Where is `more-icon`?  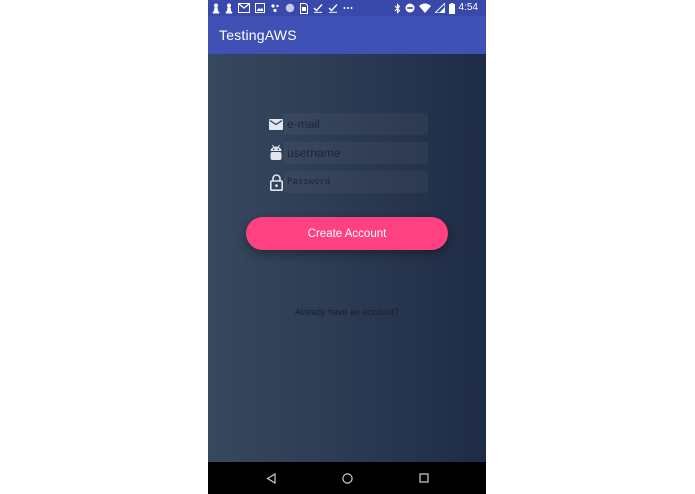 more-icon is located at coordinates (348, 8).